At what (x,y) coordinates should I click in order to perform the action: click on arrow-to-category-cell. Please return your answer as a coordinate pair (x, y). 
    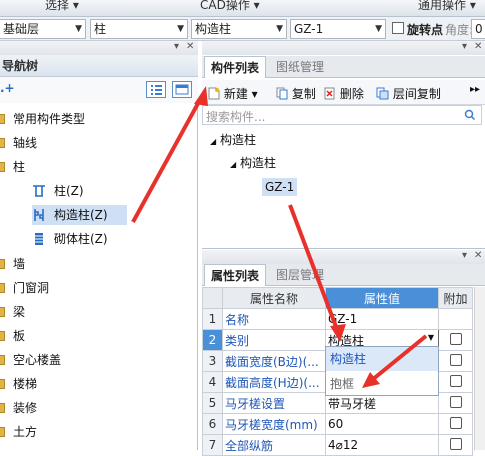
    Looking at the image, I should click on (317, 273).